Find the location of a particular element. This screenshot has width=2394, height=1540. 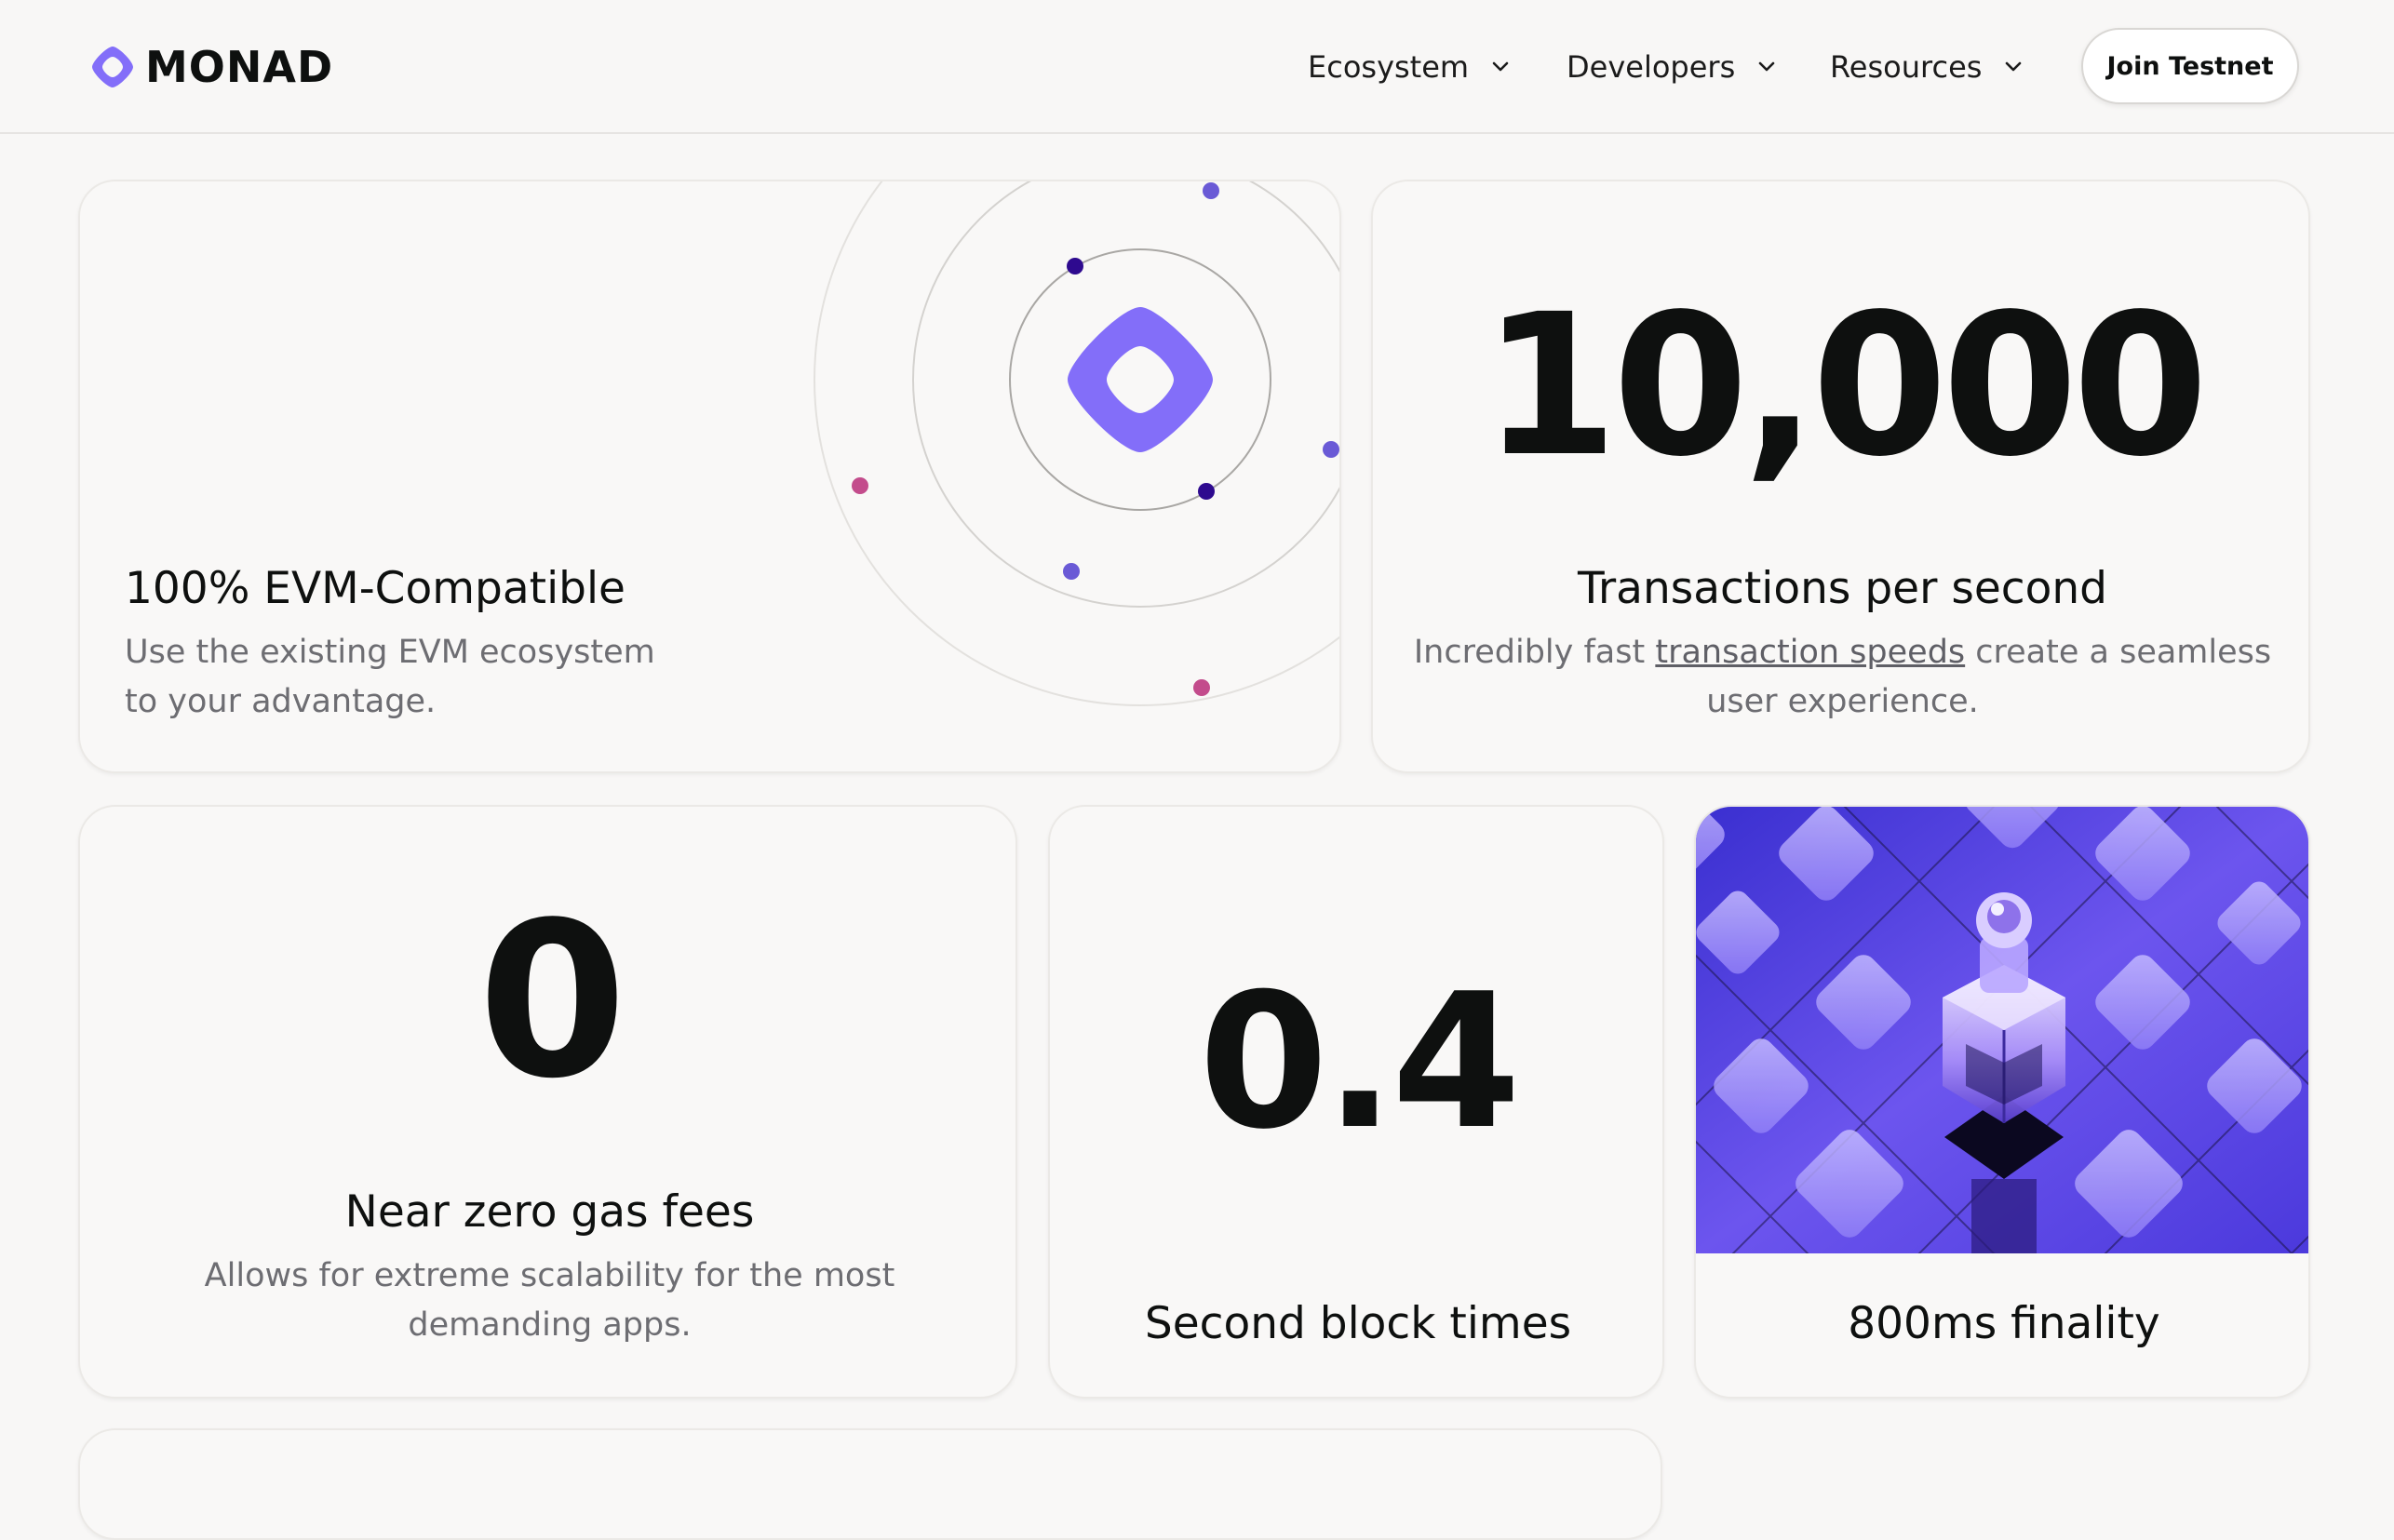

finality-title: 800ms finality is located at coordinates (2004, 1323).